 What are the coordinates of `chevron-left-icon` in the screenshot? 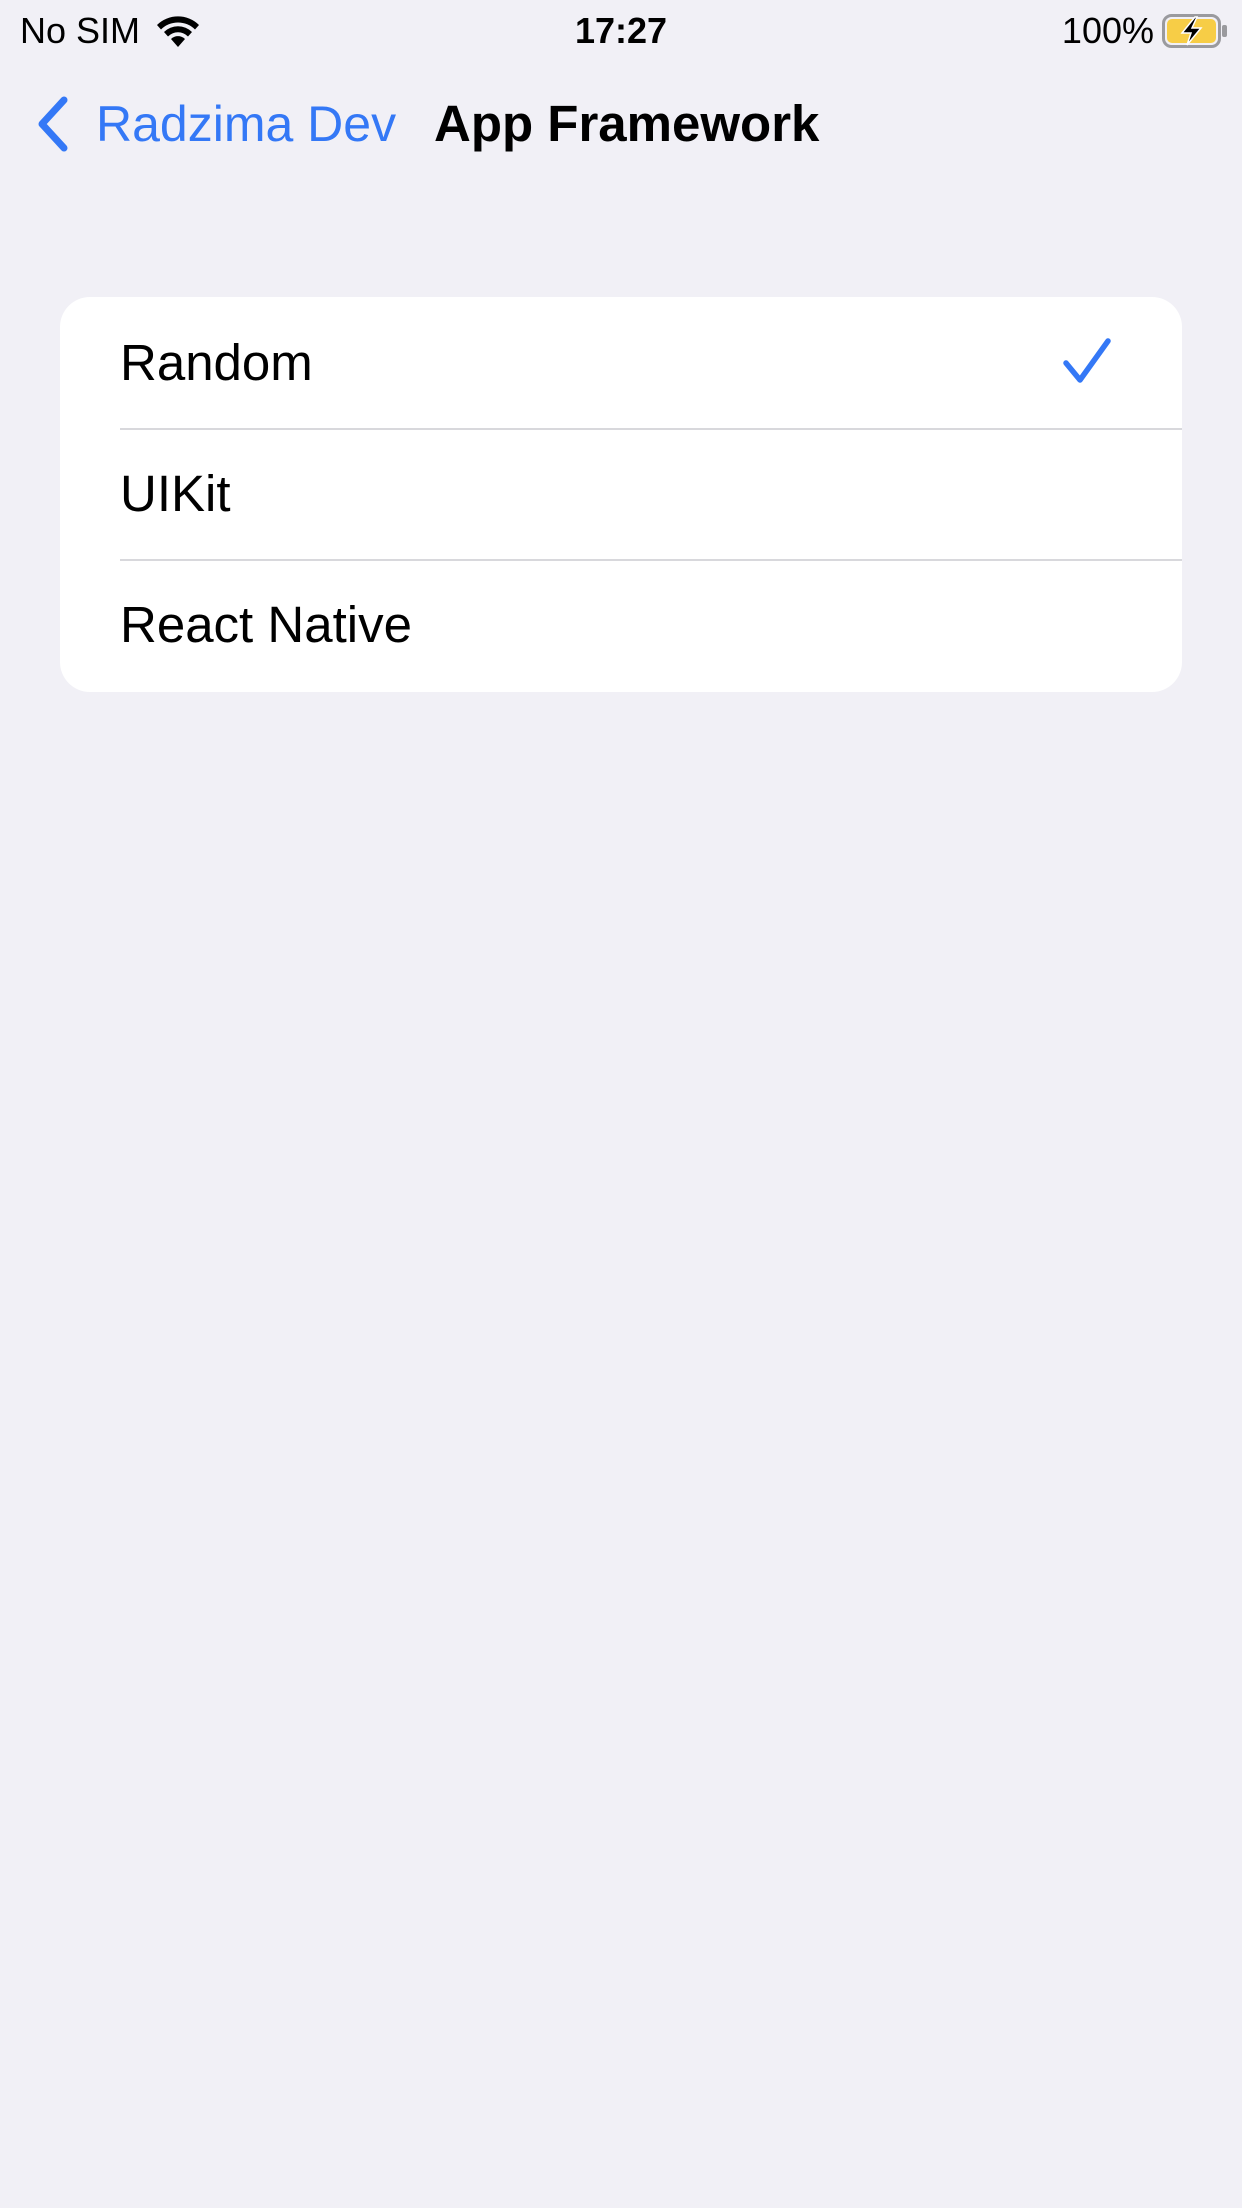 It's located at (54, 124).